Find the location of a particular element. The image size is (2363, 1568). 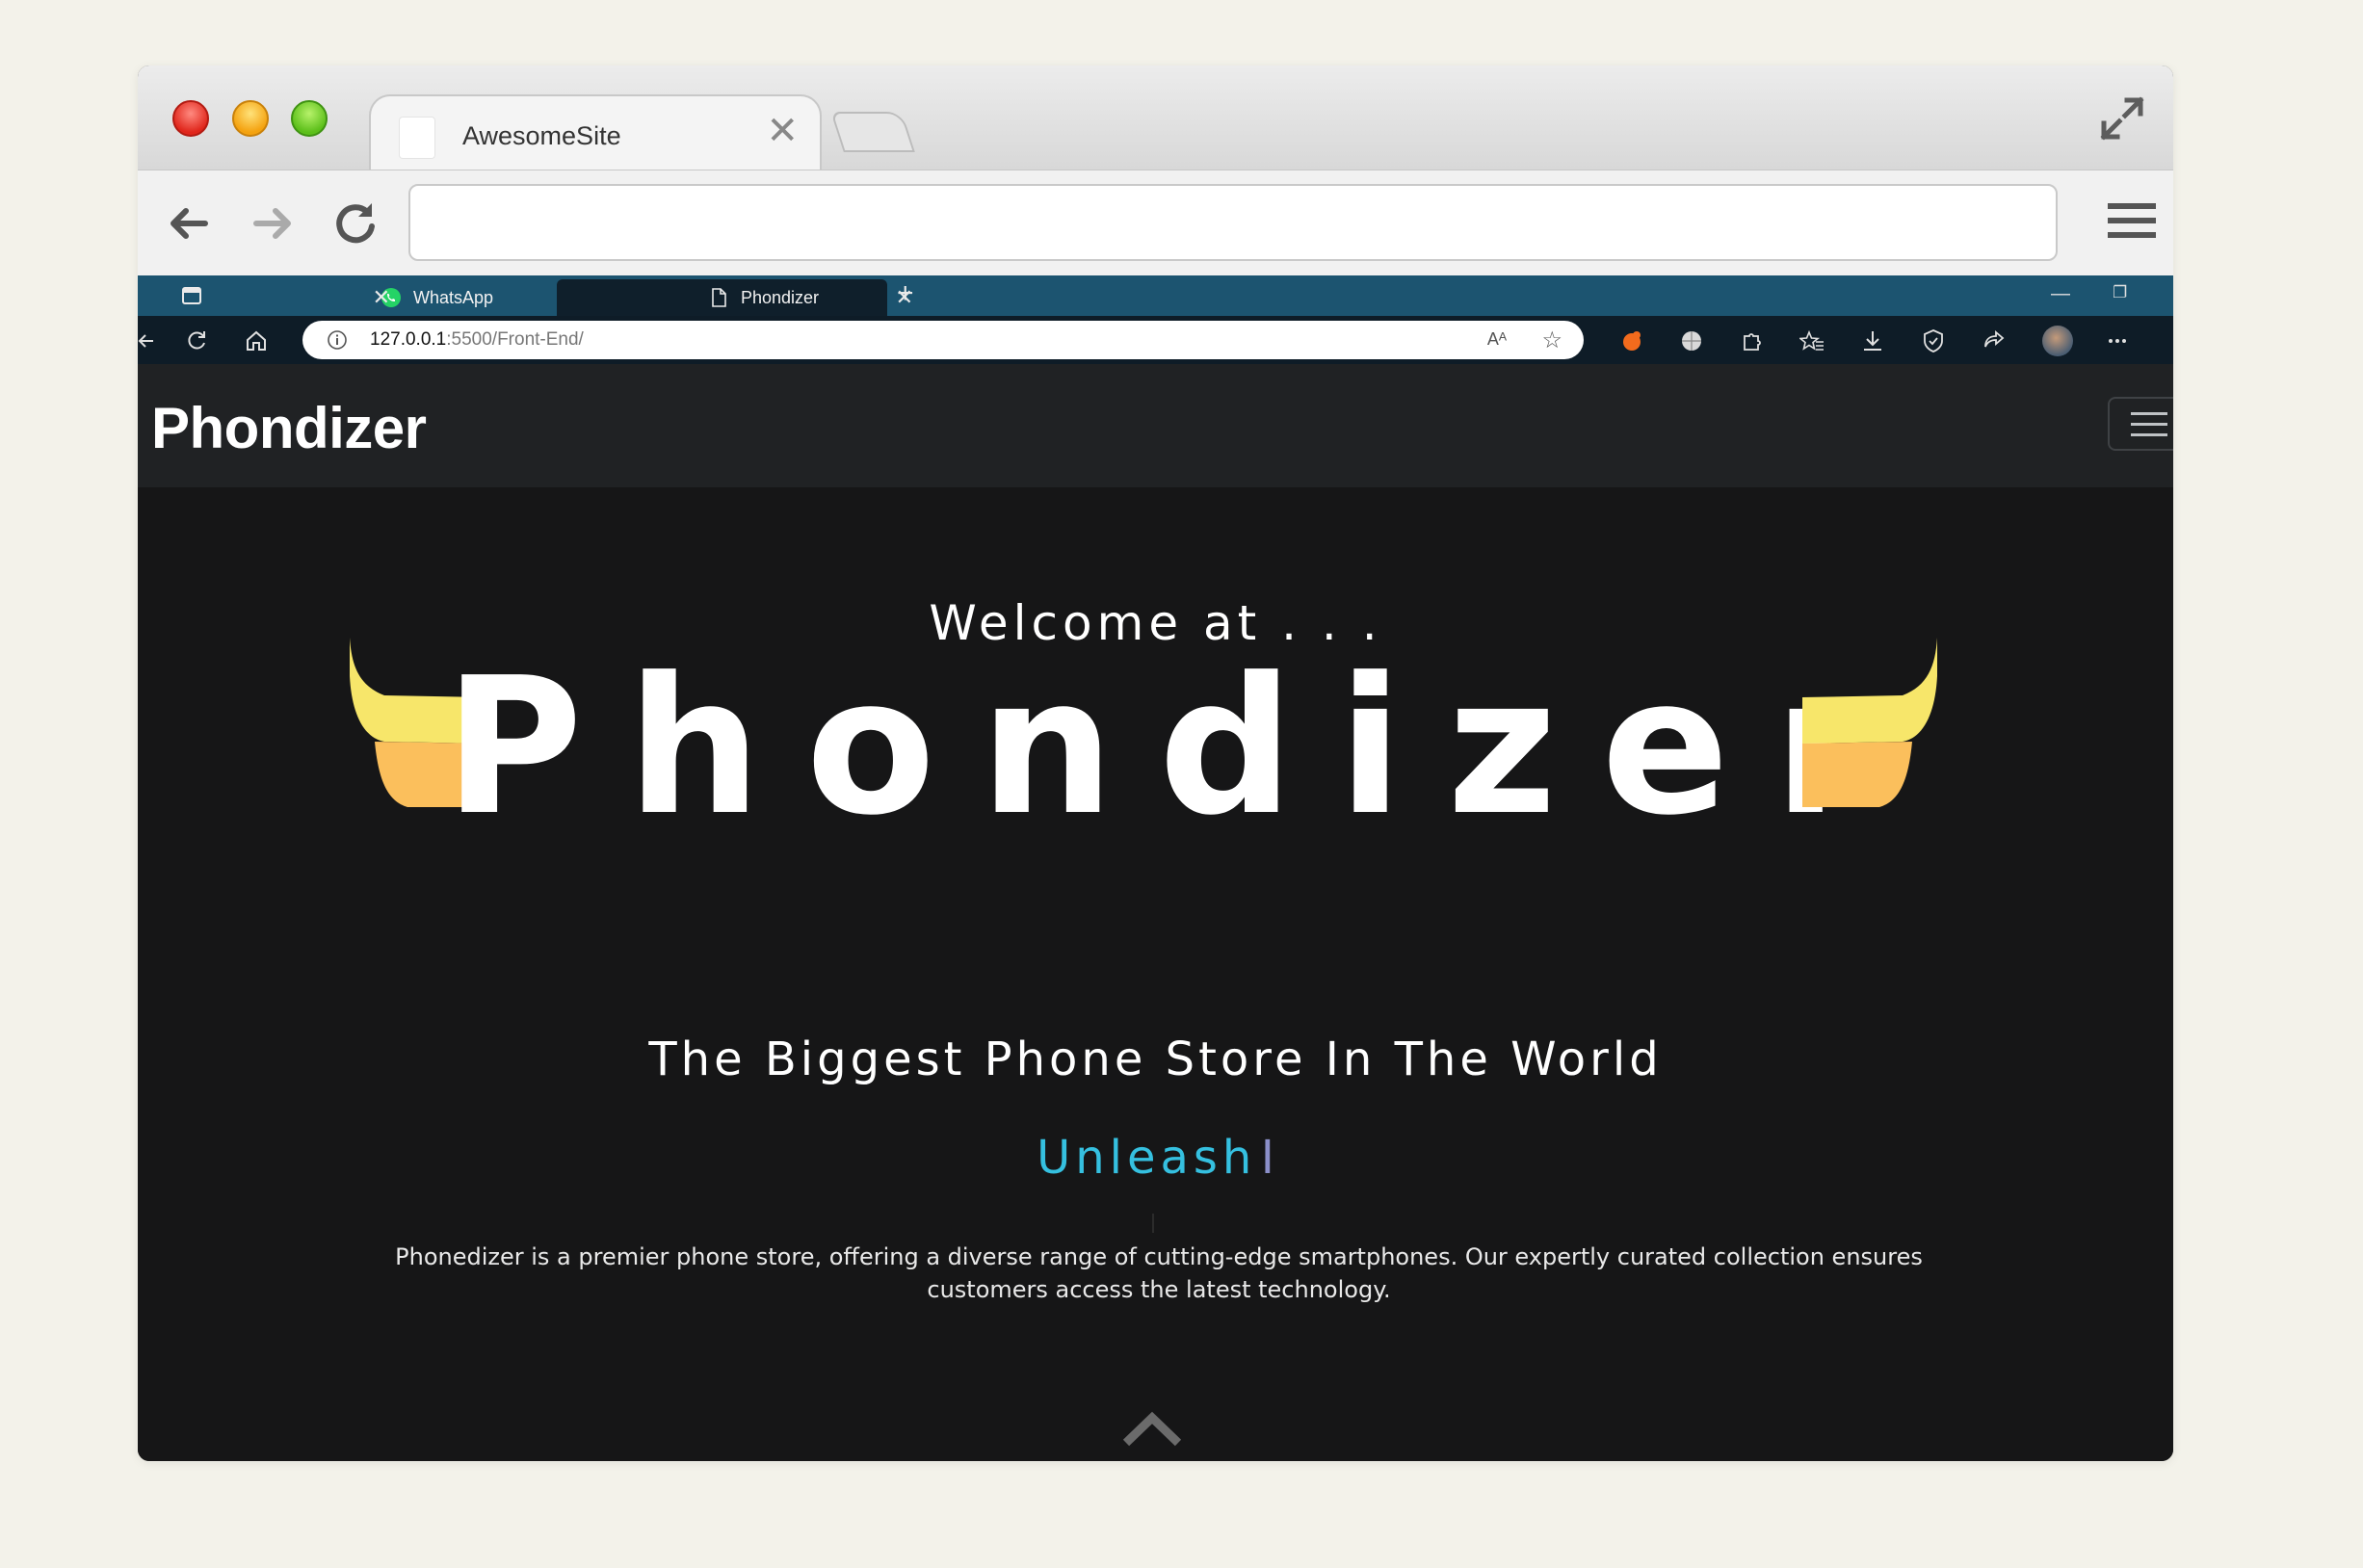

outer-tab-close-icon: ✕ is located at coordinates (782, 131).